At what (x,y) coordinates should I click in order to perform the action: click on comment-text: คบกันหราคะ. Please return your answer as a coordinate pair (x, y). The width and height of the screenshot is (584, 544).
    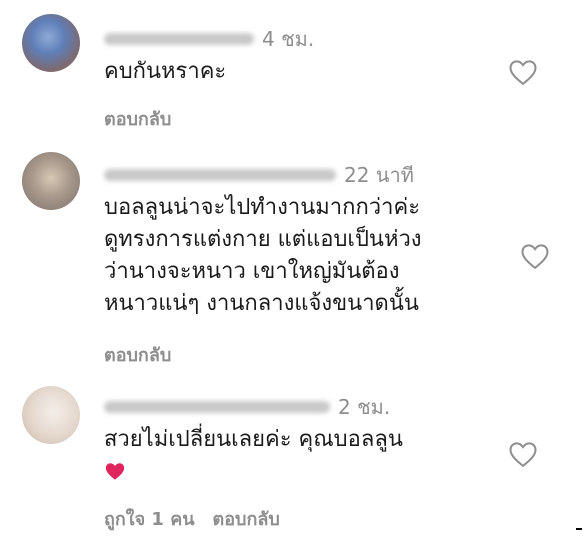
    Looking at the image, I should click on (298, 72).